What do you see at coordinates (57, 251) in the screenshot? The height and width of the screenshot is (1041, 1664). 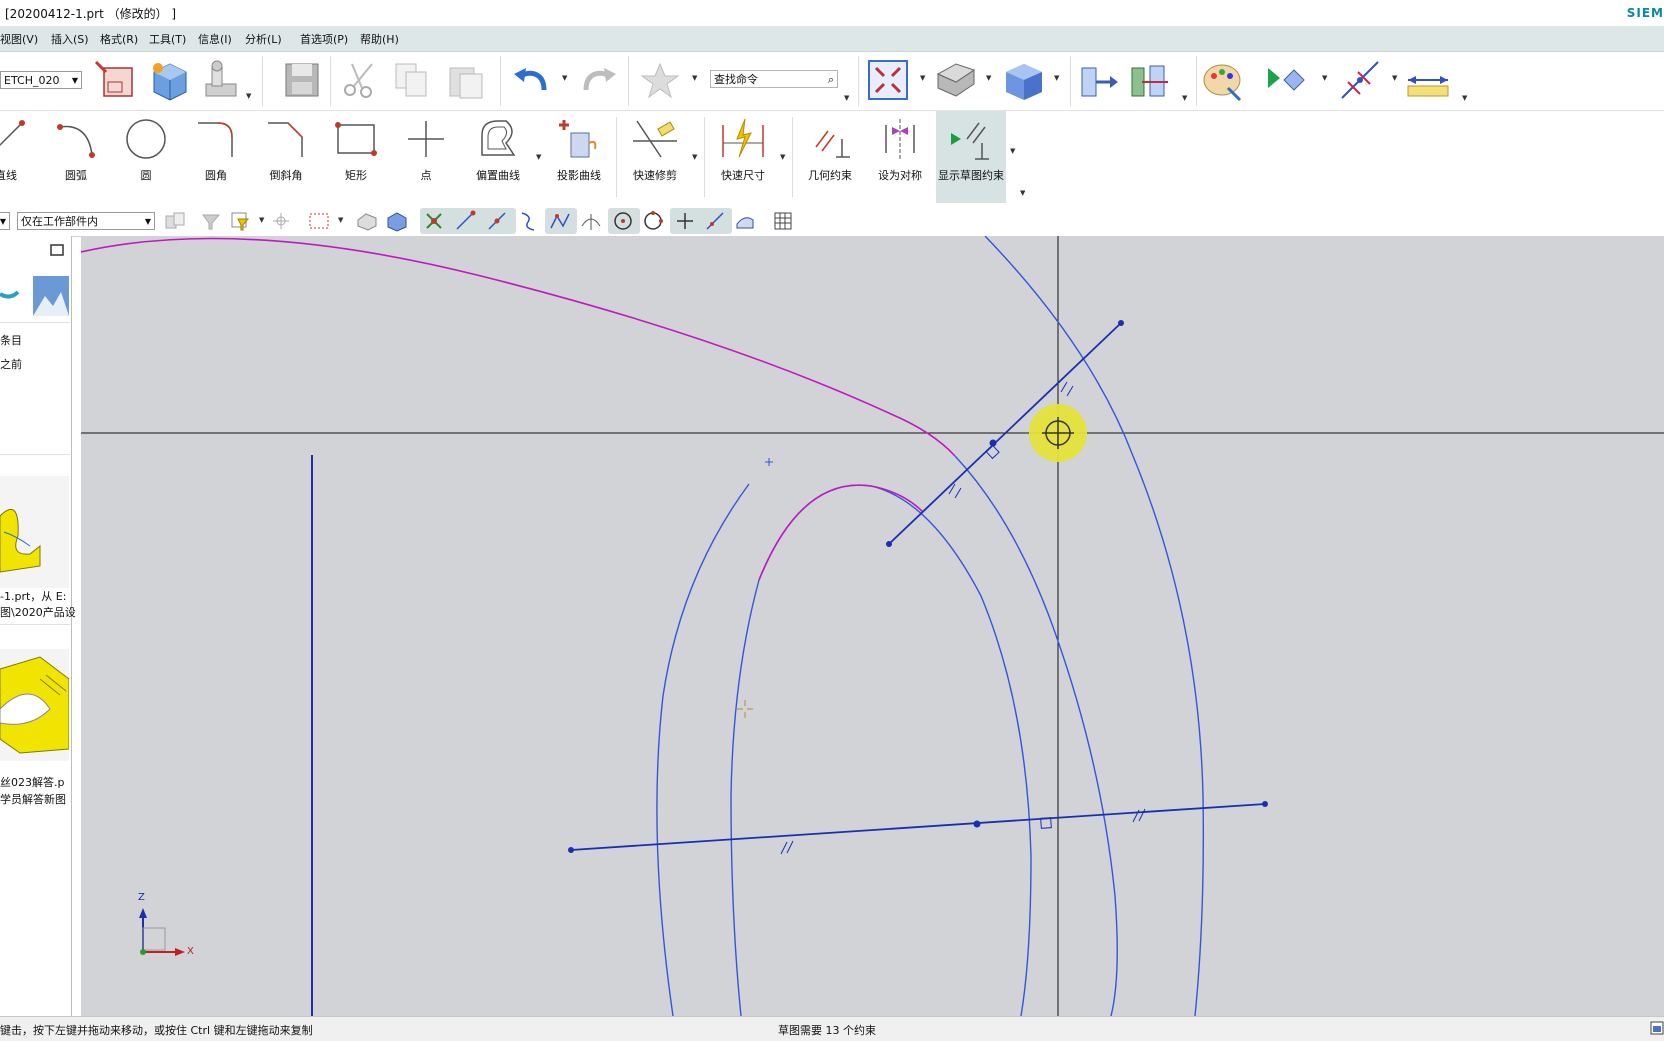 I see `maximize-icon` at bounding box center [57, 251].